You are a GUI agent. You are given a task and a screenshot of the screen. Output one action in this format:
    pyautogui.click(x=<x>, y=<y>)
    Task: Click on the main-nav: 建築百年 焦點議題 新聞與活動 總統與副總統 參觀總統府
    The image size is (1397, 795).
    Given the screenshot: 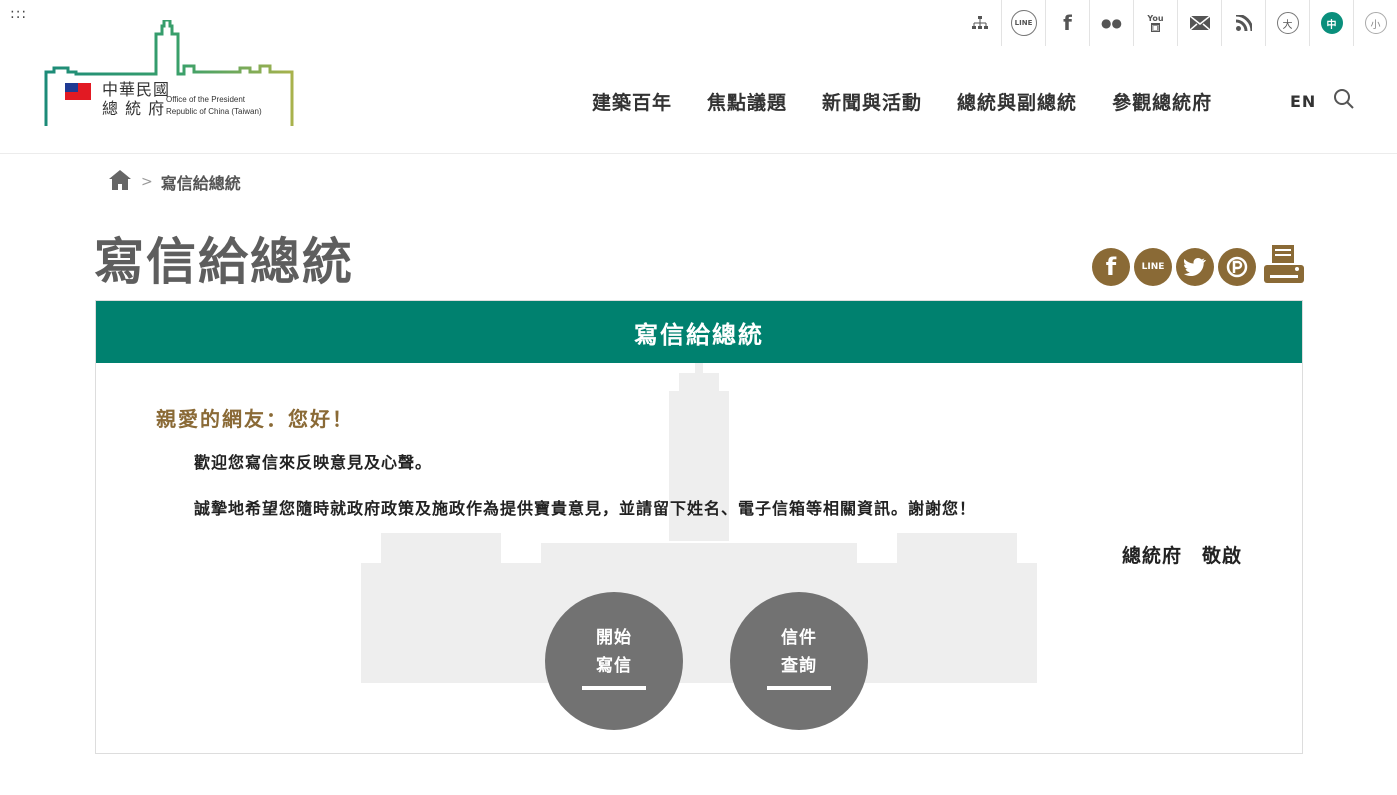 What is the action you would take?
    pyautogui.click(x=919, y=101)
    